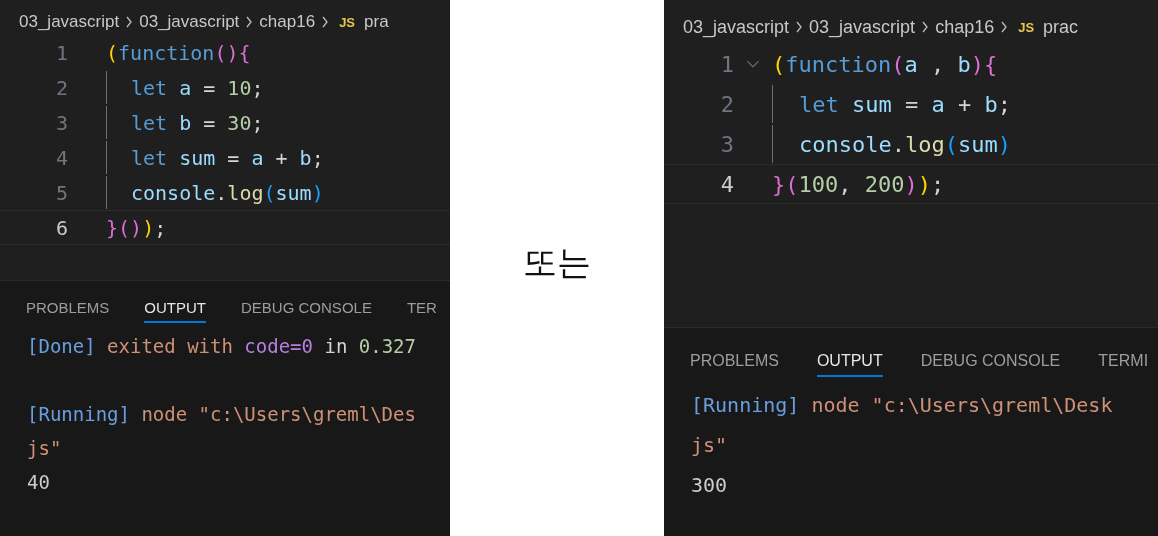 This screenshot has height=536, width=1158. What do you see at coordinates (136, 227) in the screenshot?
I see `code-line: }());` at bounding box center [136, 227].